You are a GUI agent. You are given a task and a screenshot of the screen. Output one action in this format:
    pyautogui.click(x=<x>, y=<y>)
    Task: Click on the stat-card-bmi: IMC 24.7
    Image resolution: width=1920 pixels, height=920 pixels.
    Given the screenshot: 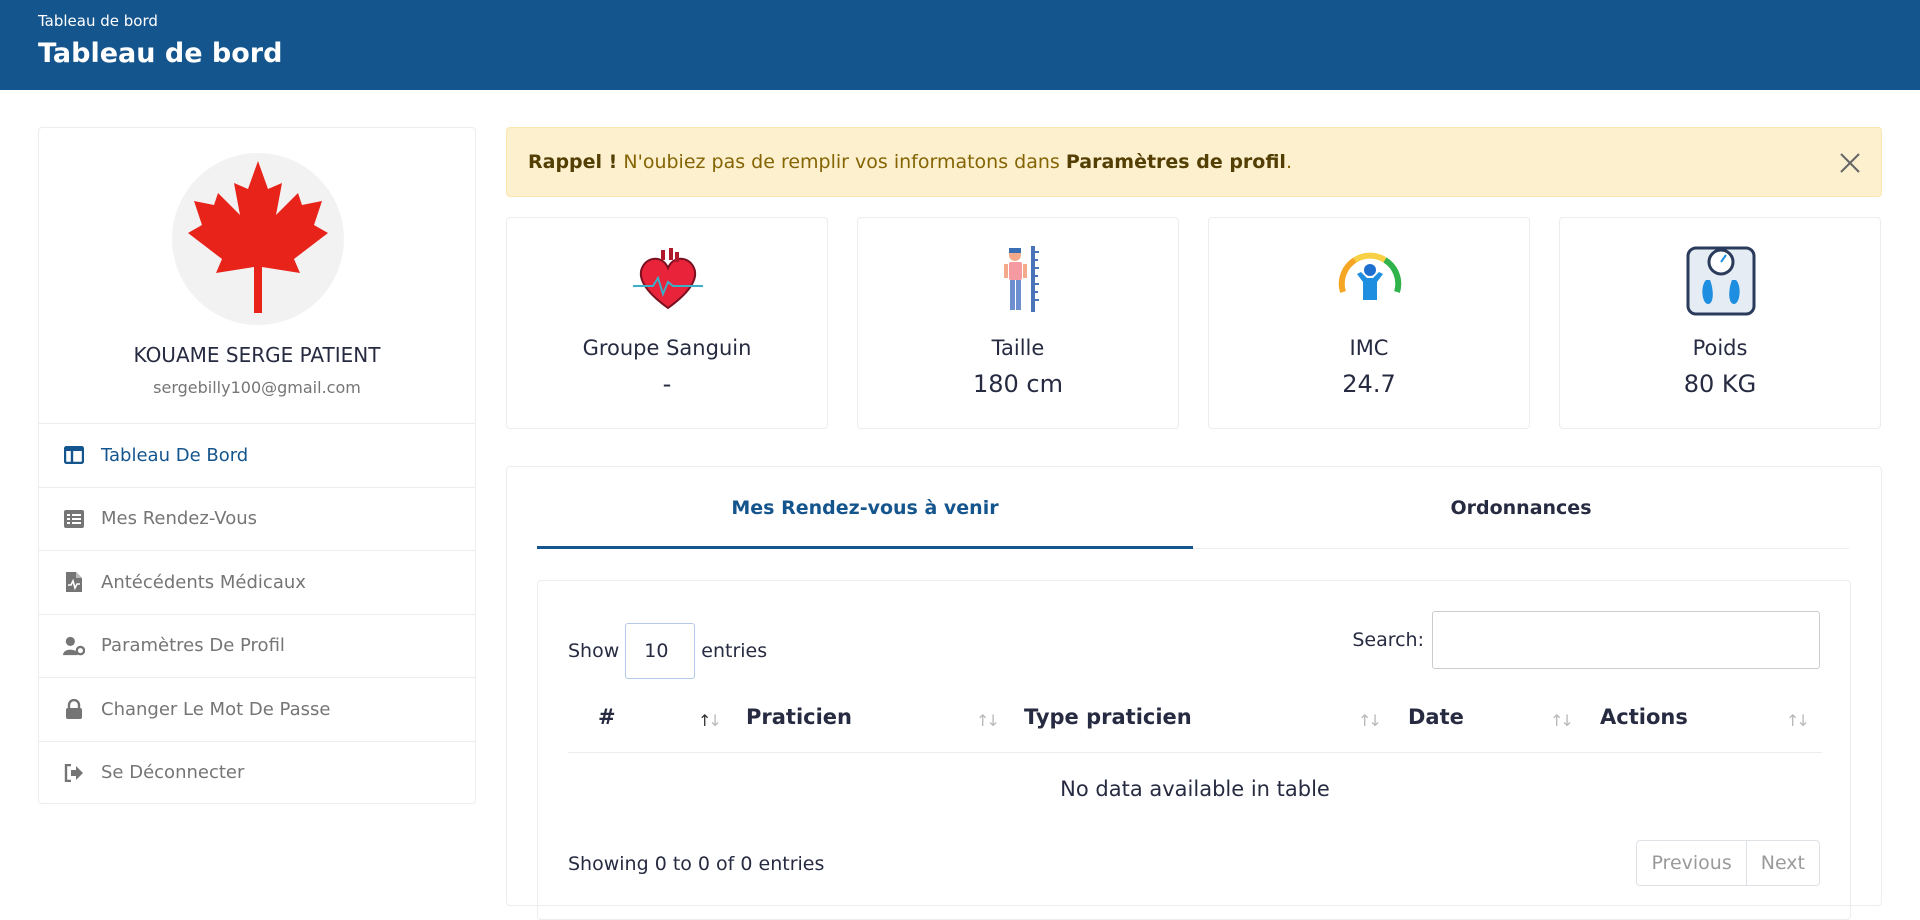 What is the action you would take?
    pyautogui.click(x=1369, y=323)
    